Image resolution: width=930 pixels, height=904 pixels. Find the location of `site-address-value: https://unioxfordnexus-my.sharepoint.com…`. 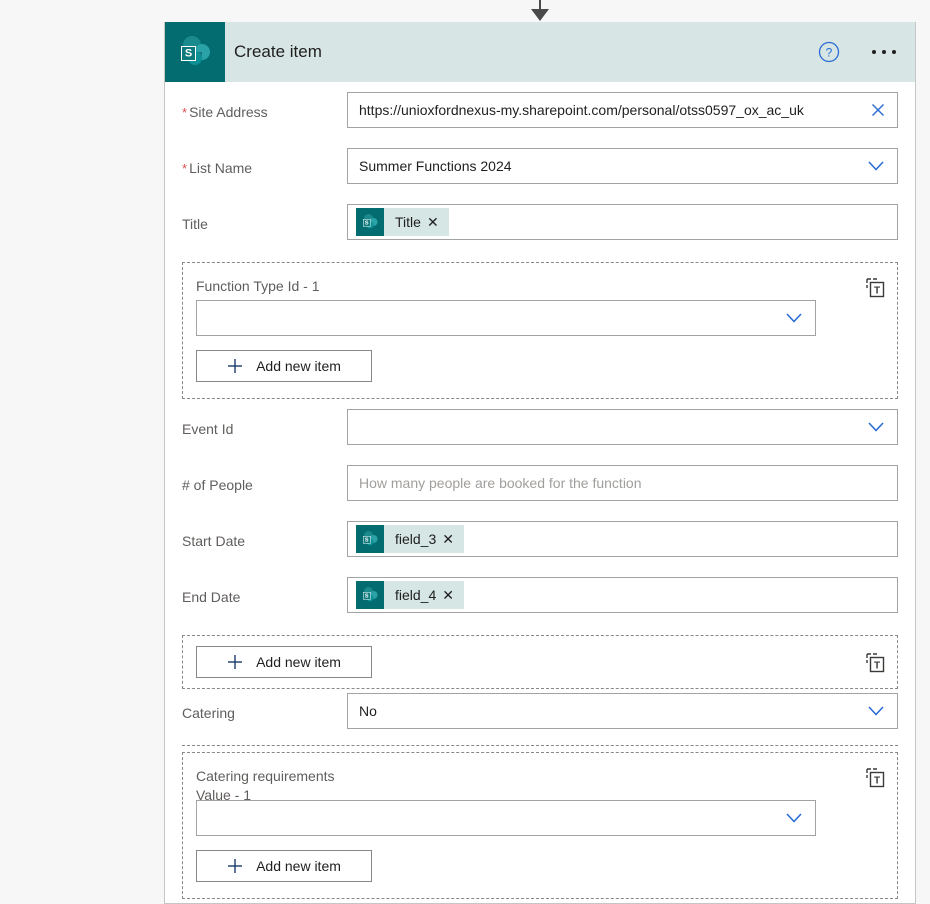

site-address-value: https://unioxfordnexus-my.sharepoint.com… is located at coordinates (581, 110).